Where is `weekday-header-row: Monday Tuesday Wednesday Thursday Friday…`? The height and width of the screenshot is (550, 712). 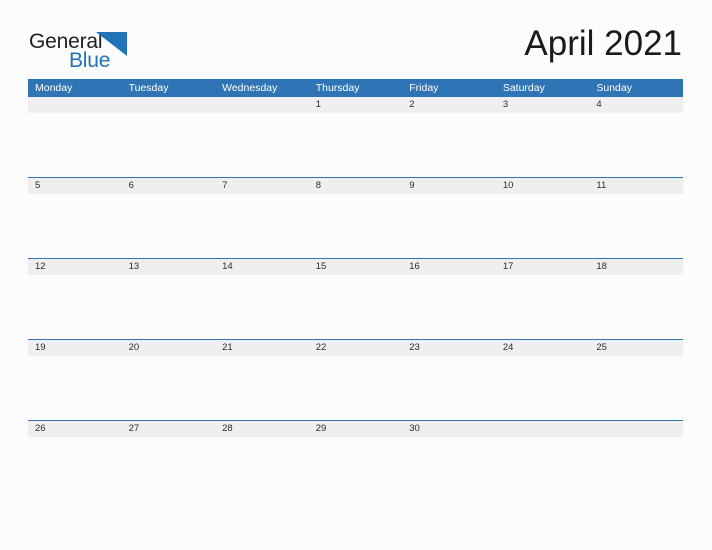
weekday-header-row: Monday Tuesday Wednesday Thursday Friday… is located at coordinates (355, 88).